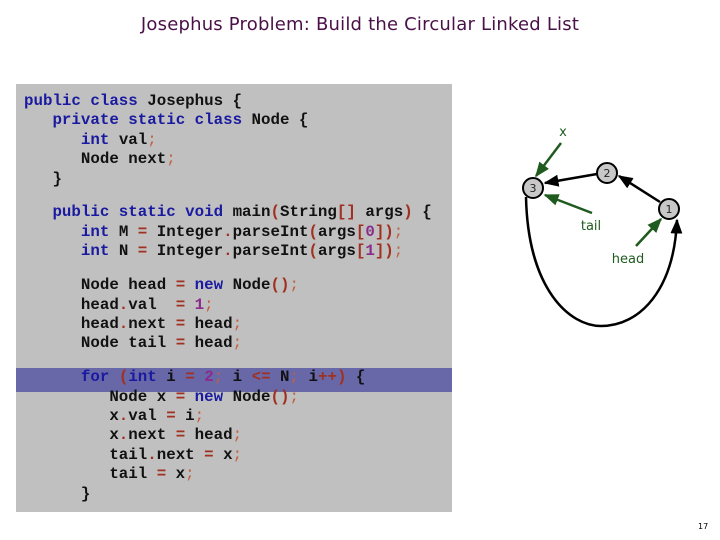  I want to click on node-label: 2, so click(607, 173).